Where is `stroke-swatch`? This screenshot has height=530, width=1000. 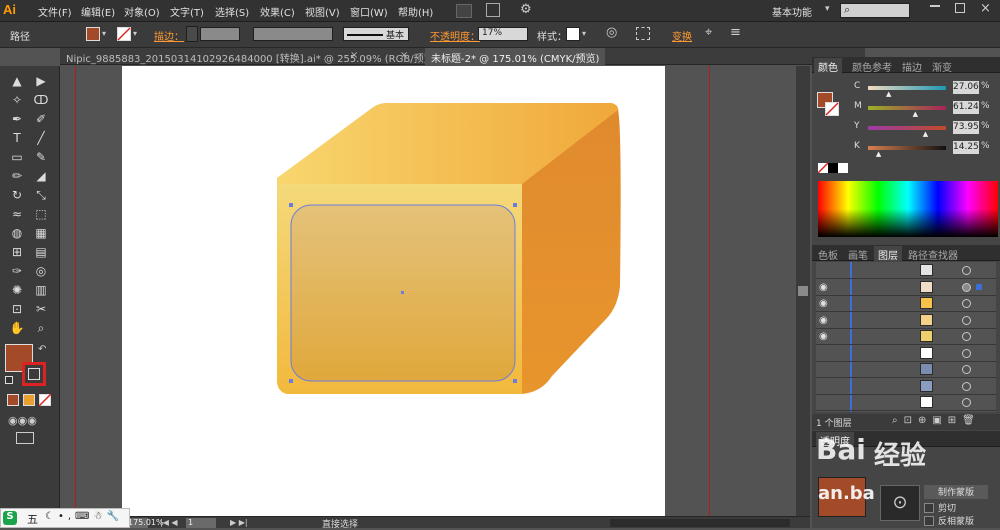 stroke-swatch is located at coordinates (124, 34).